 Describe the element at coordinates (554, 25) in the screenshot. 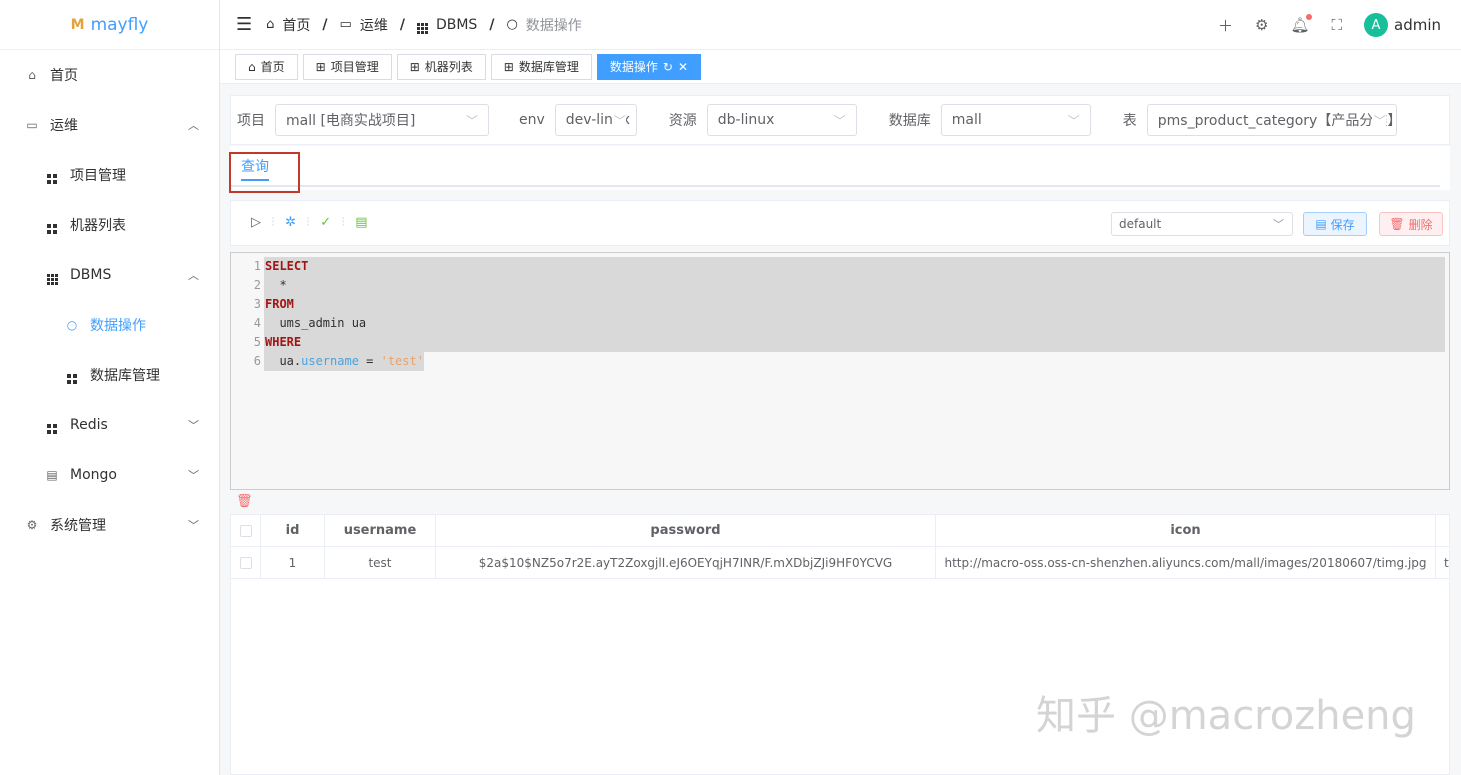

I see `breadcrumb-current: 数据操作` at that location.